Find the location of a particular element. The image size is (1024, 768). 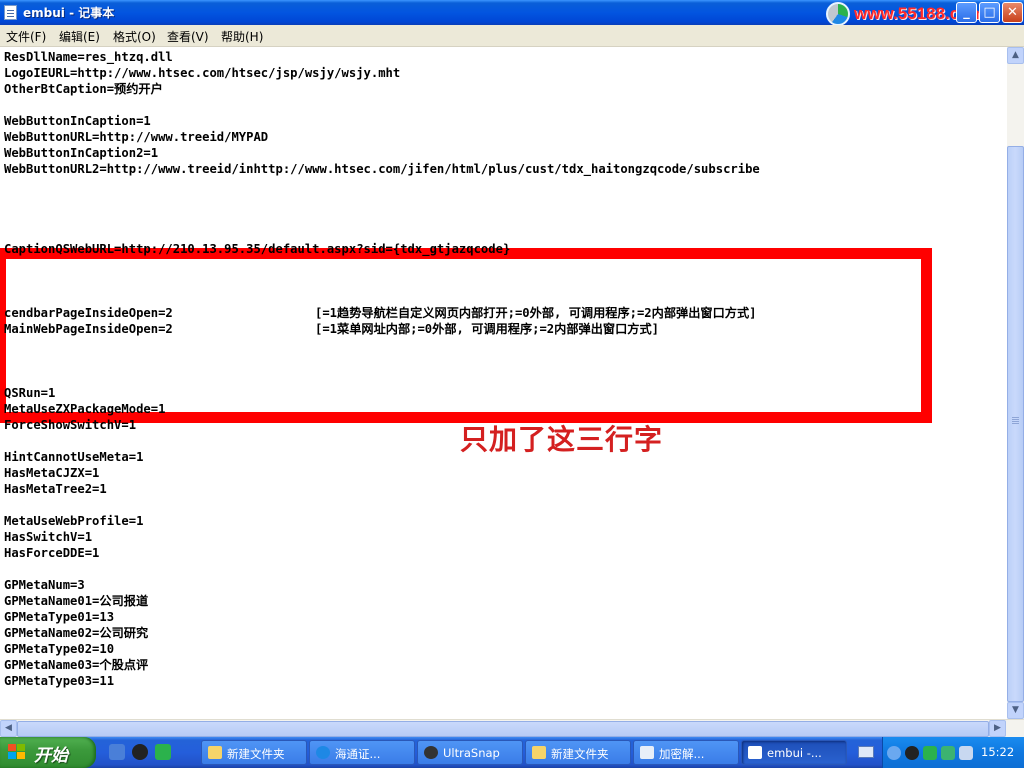

close-button: ✕ is located at coordinates (1012, 12).